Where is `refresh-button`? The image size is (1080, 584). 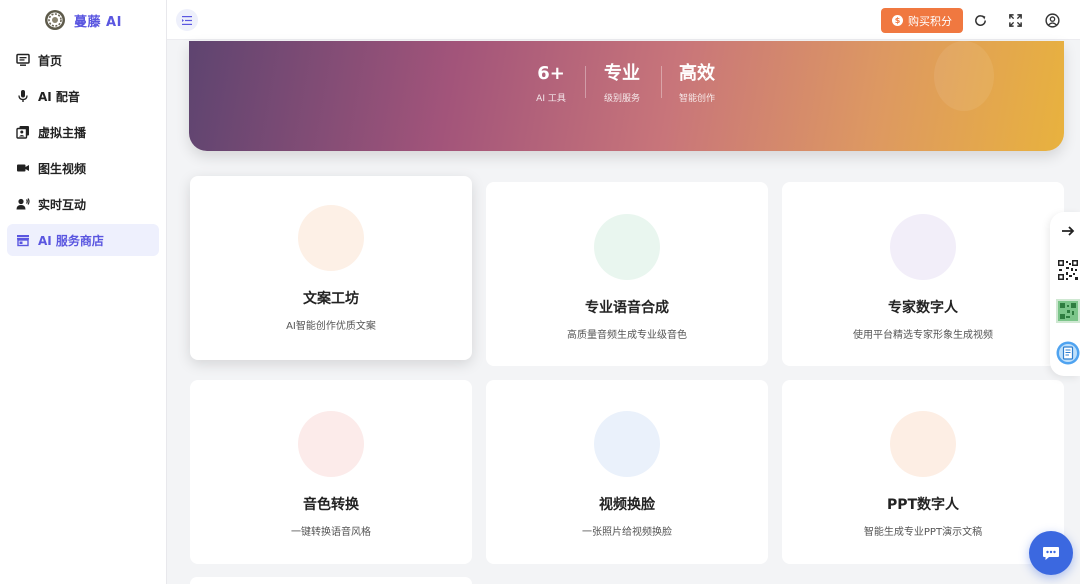 refresh-button is located at coordinates (980, 20).